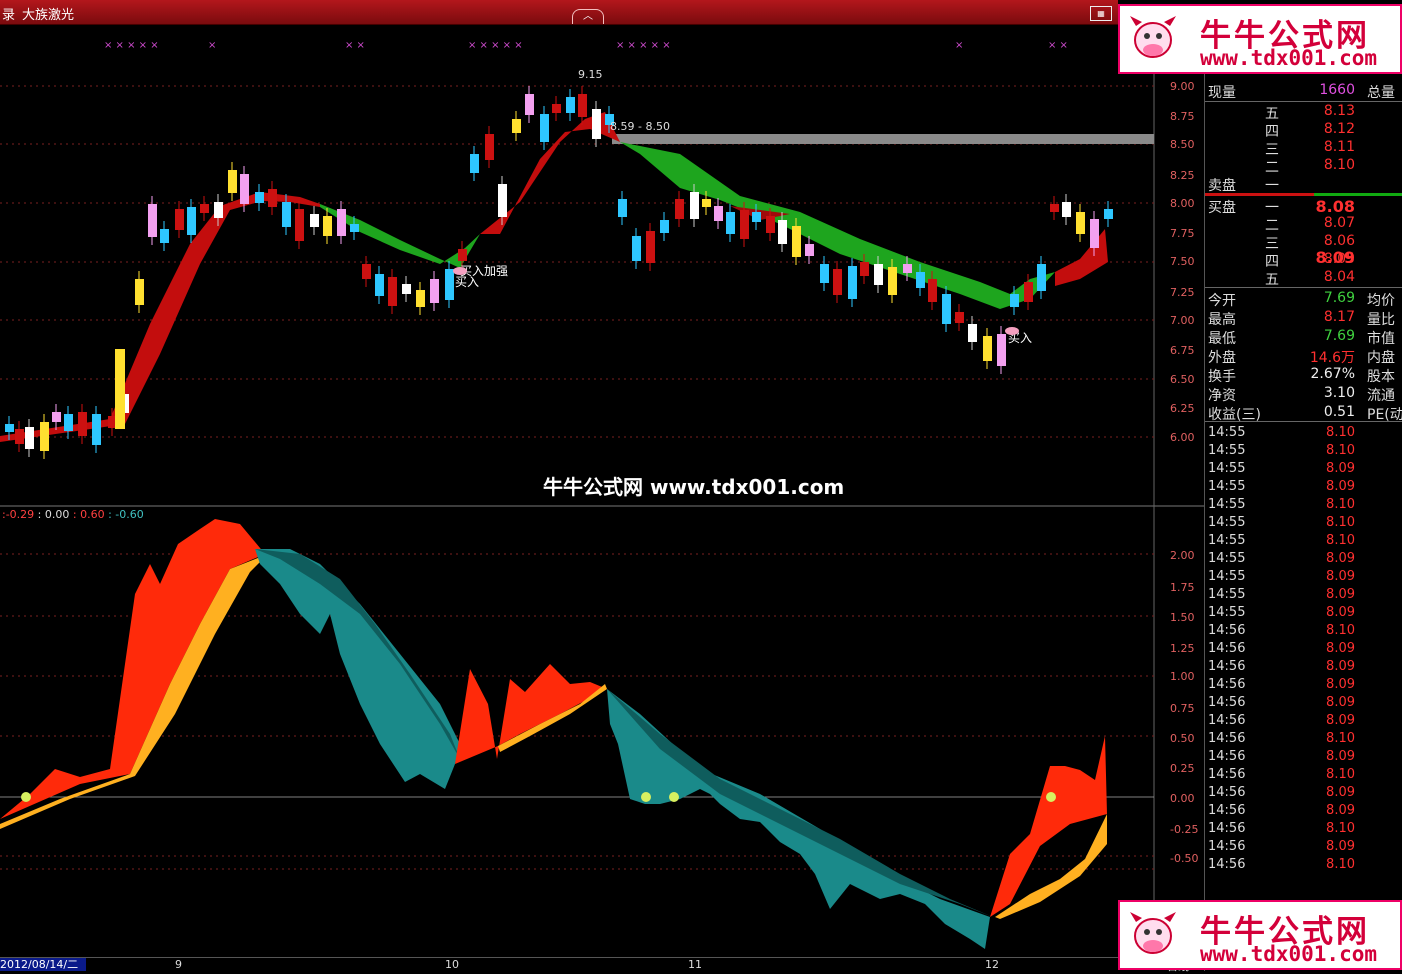 The image size is (1402, 974). Describe the element at coordinates (48, 13) in the screenshot. I see `stock-name: 大族激光` at that location.